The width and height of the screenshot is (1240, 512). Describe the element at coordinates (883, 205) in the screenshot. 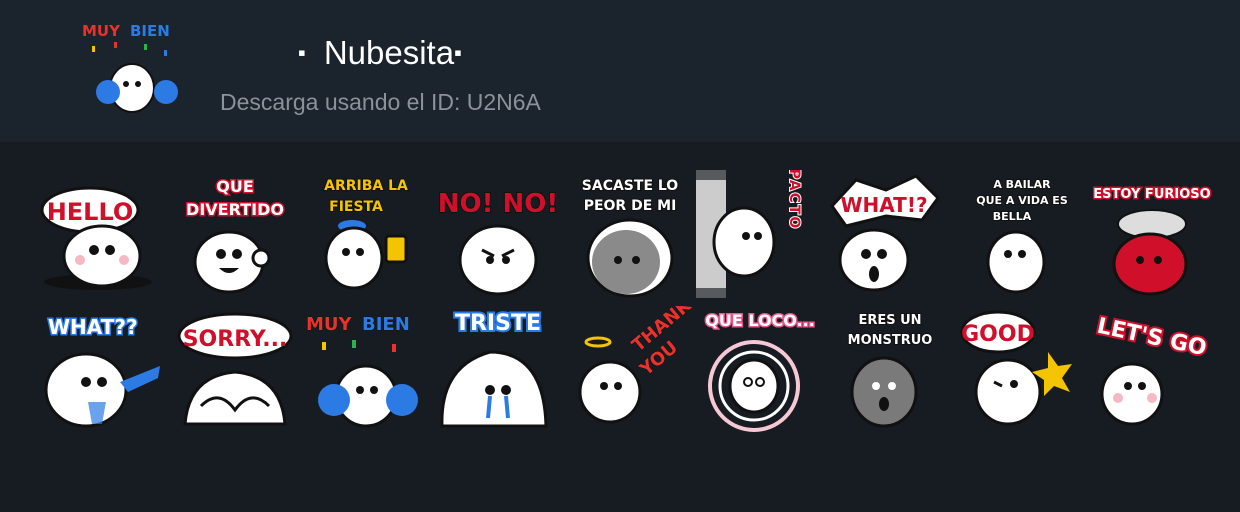

I see `sticker-caption: WHAT!?` at that location.